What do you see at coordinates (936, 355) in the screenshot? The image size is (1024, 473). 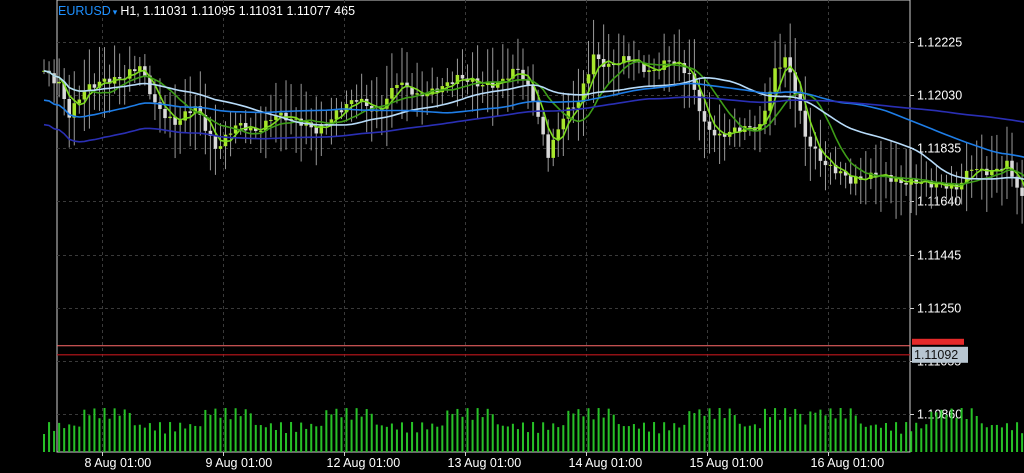 I see `price-tag-label: 1.11092` at bounding box center [936, 355].